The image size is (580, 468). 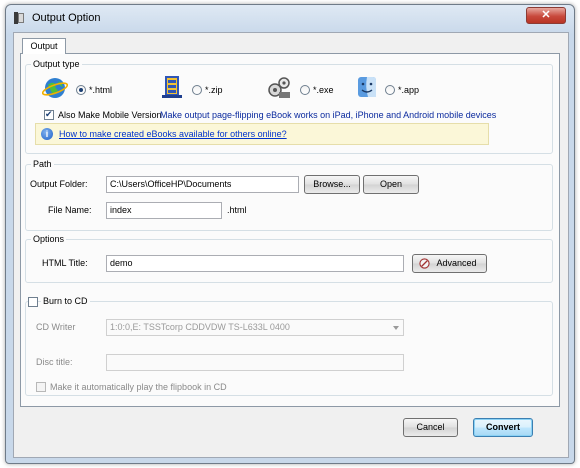 I want to click on options-title: Options, so click(x=49, y=239).